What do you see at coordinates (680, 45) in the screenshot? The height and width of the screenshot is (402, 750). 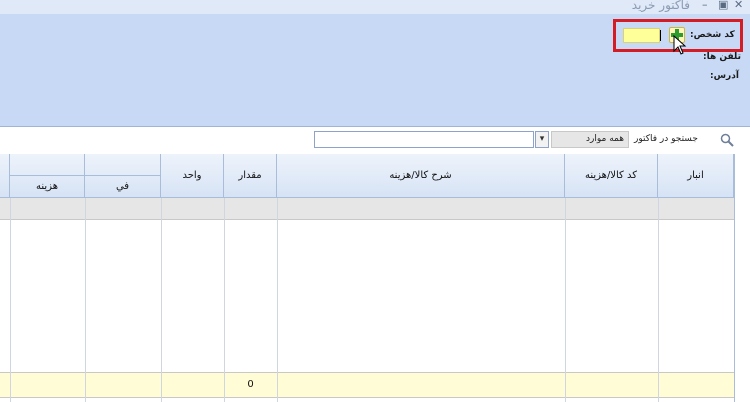 I see `mouse-cursor-icon` at bounding box center [680, 45].